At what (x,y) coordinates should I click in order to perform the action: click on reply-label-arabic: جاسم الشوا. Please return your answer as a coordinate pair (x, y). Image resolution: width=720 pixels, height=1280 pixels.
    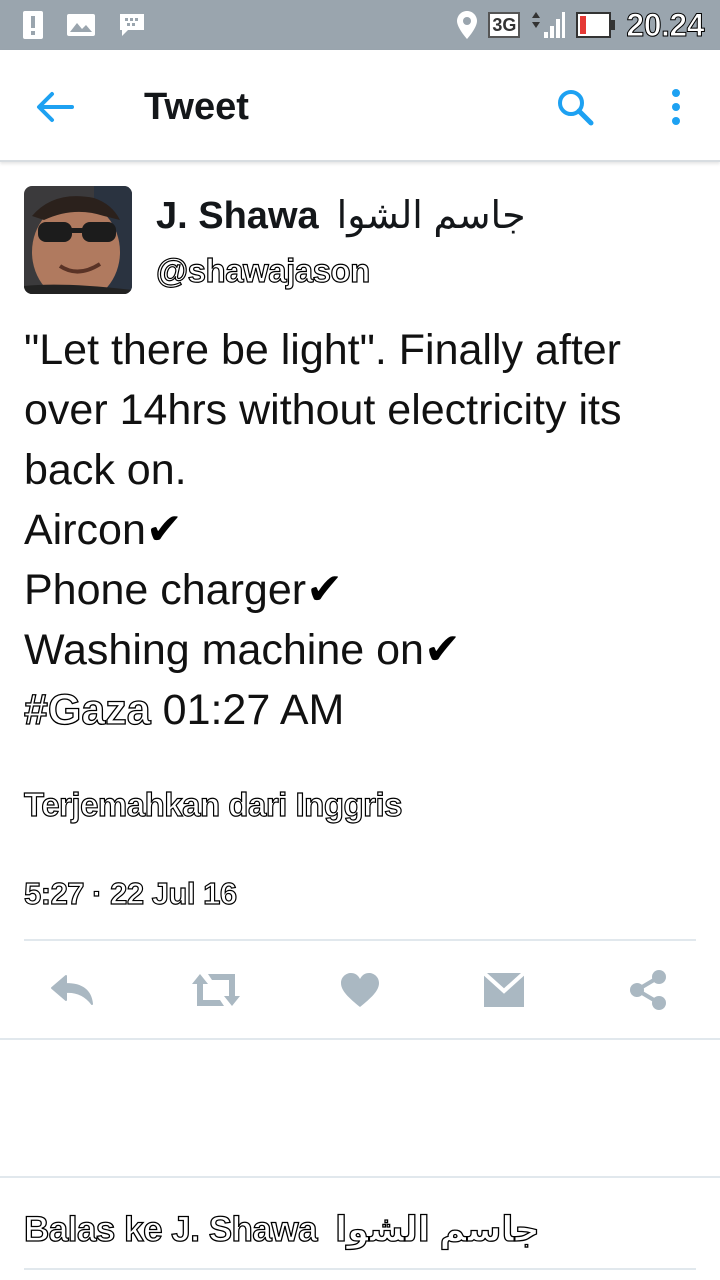
    Looking at the image, I should click on (437, 1229).